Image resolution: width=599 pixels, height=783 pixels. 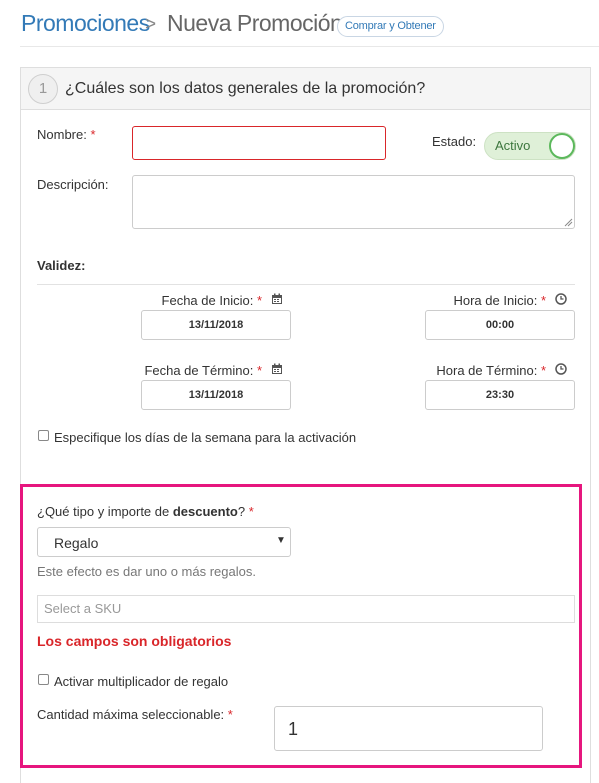 What do you see at coordinates (408, 728) in the screenshot?
I see `max-quantity-input` at bounding box center [408, 728].